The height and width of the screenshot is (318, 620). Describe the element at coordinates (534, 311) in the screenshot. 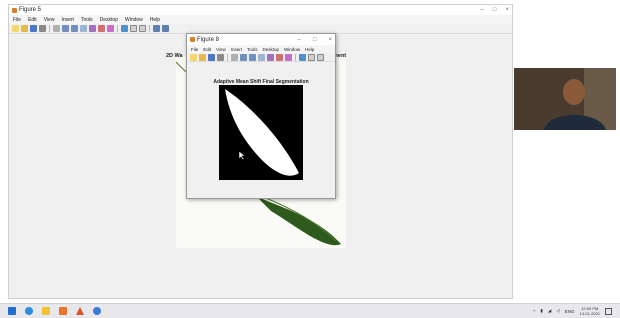

I see `show-hidden-icons-chevron-icon: ^` at that location.